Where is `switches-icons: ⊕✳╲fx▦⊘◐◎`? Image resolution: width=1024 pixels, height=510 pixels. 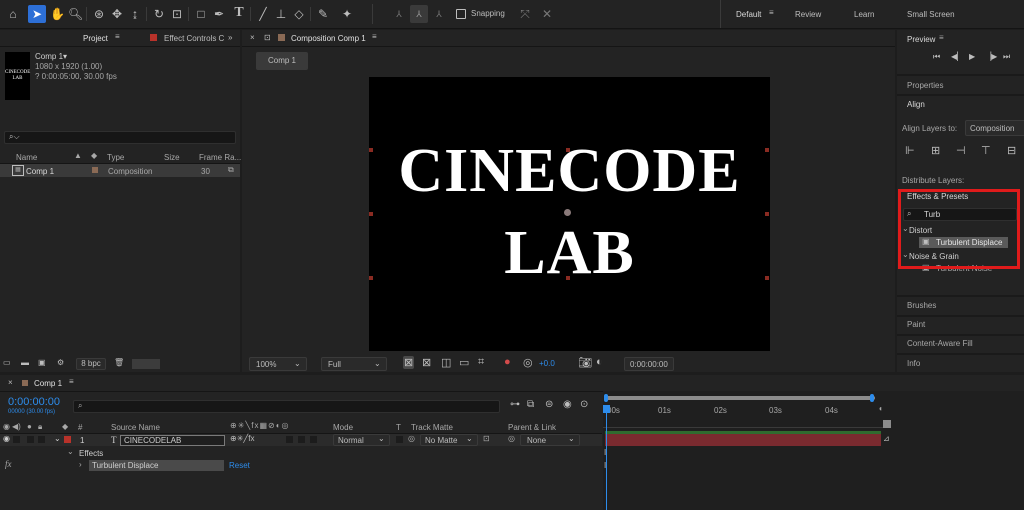 switches-icons: ⊕✳╲fx▦⊘◐◎ is located at coordinates (260, 425).